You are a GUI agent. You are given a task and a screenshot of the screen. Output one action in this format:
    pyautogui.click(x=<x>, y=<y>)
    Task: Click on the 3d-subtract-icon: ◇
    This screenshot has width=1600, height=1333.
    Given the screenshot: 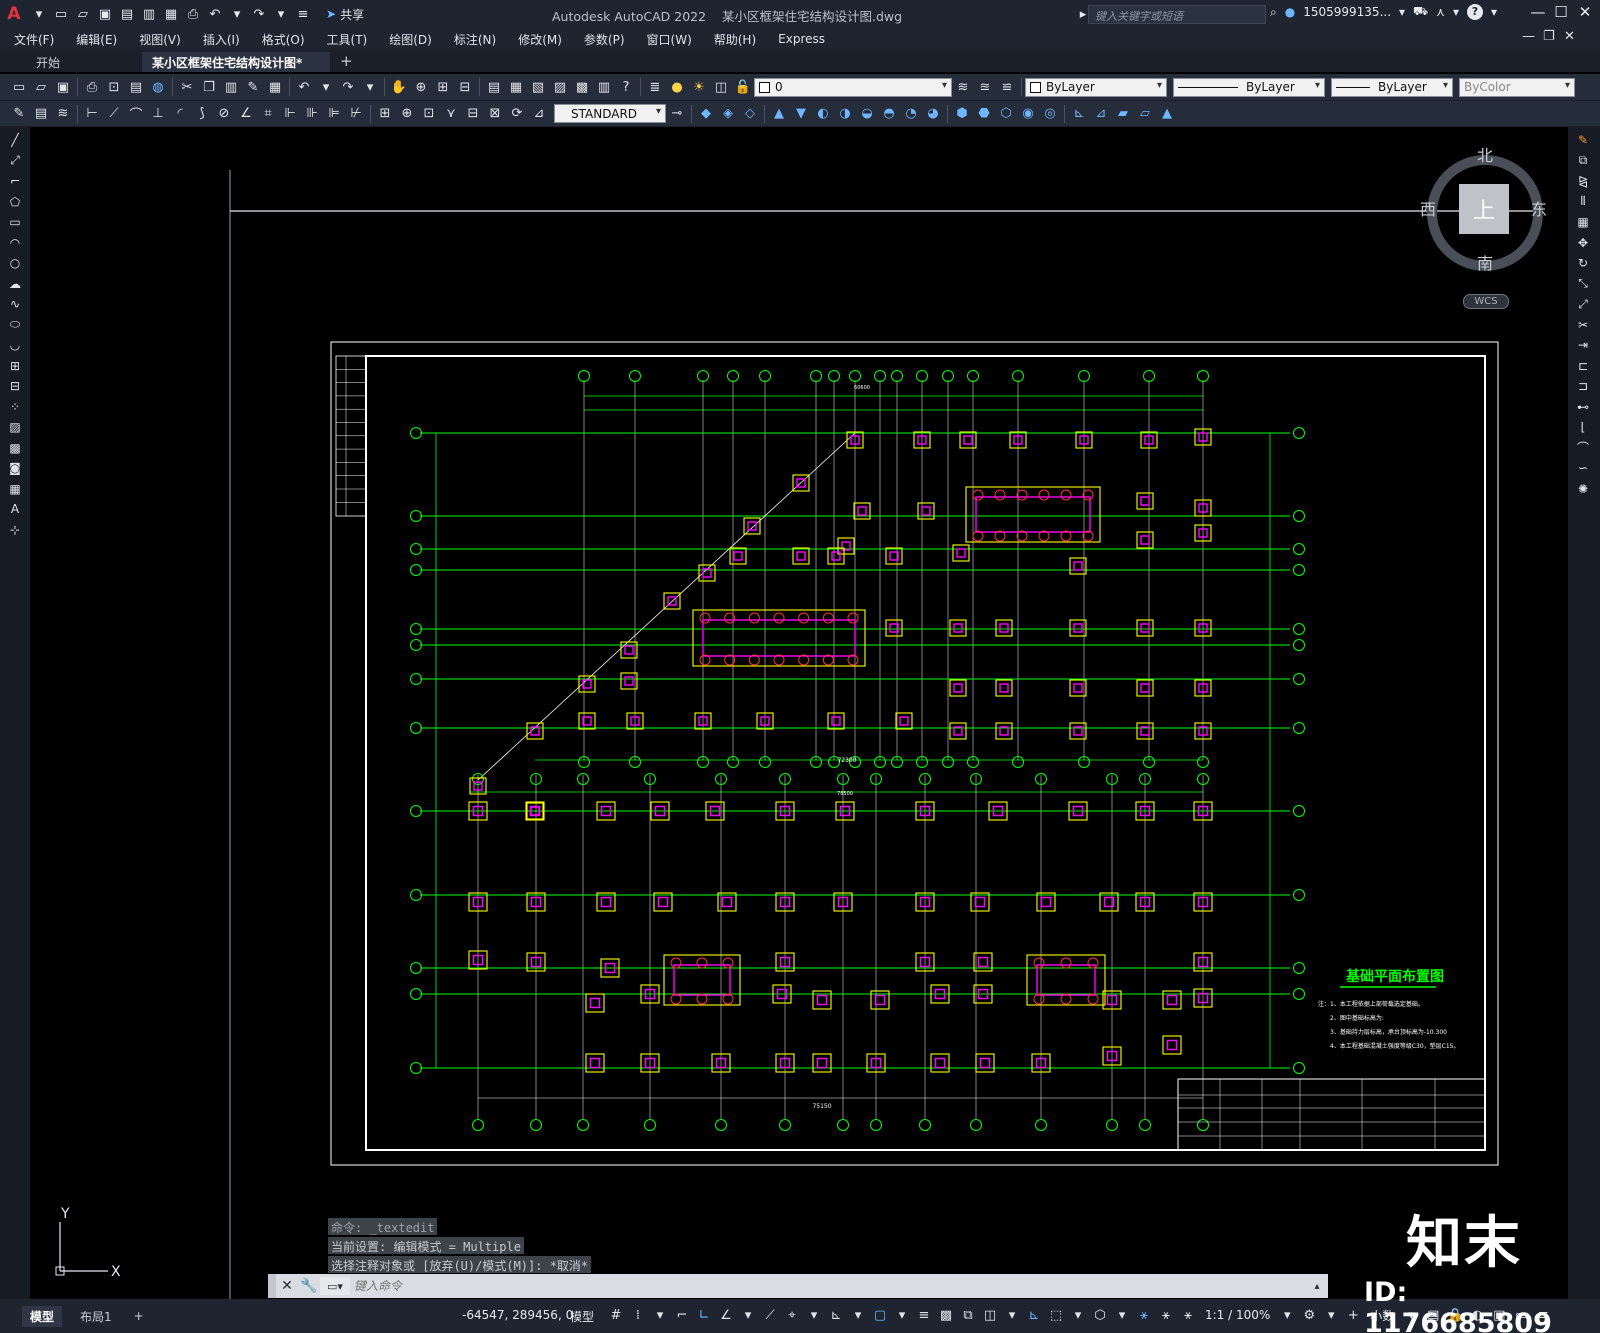 What is the action you would take?
    pyautogui.click(x=750, y=114)
    